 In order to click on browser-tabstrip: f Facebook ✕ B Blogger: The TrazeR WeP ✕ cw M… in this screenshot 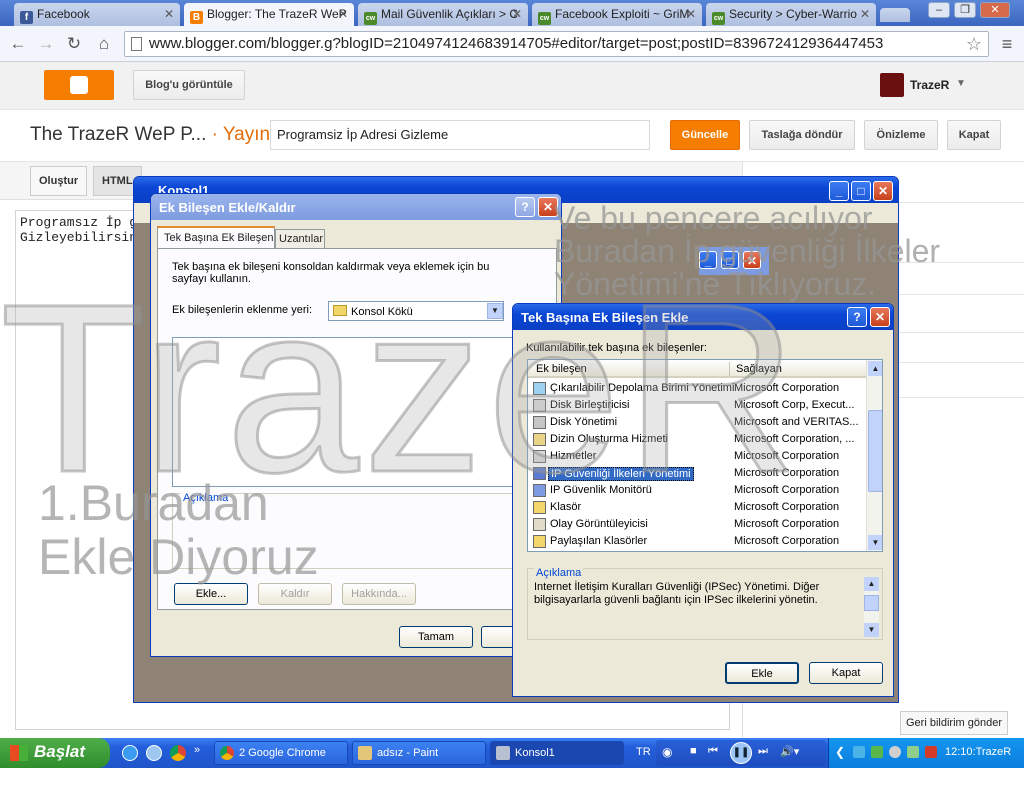, I will do `click(512, 13)`.